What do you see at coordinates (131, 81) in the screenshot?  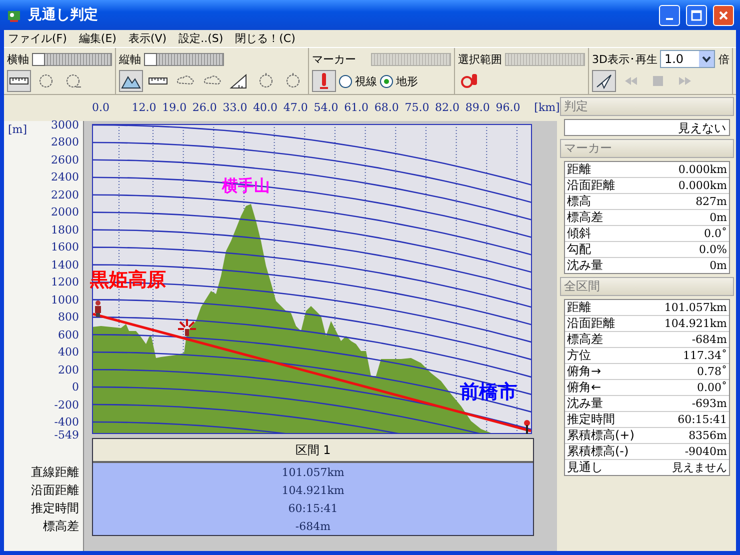 I see `mountain-button` at bounding box center [131, 81].